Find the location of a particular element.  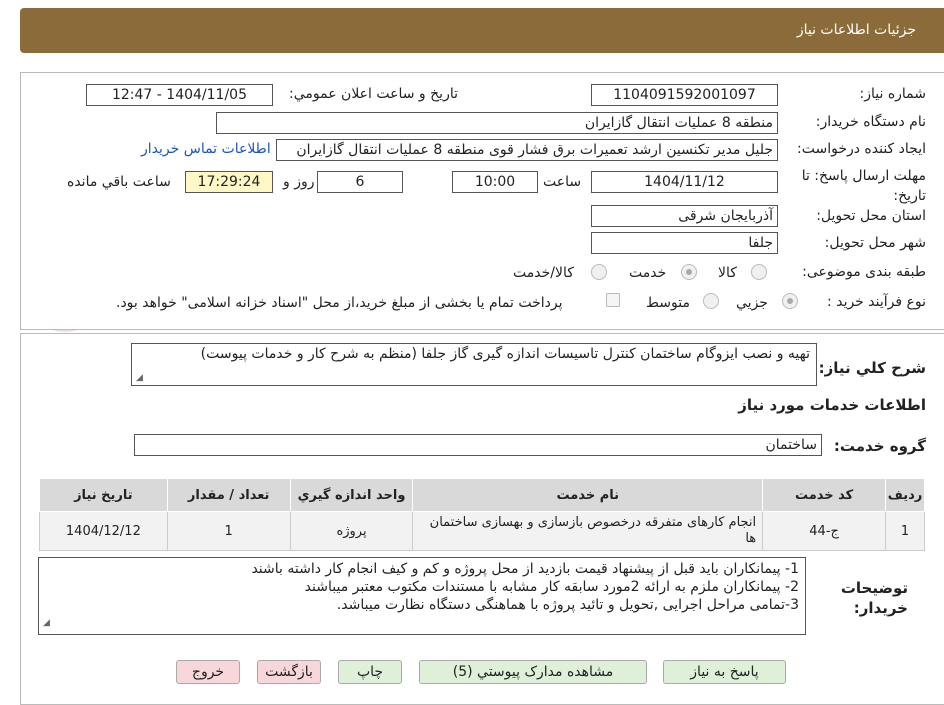

page-title: جزئیات اطلاعات نیاز is located at coordinates (856, 30).